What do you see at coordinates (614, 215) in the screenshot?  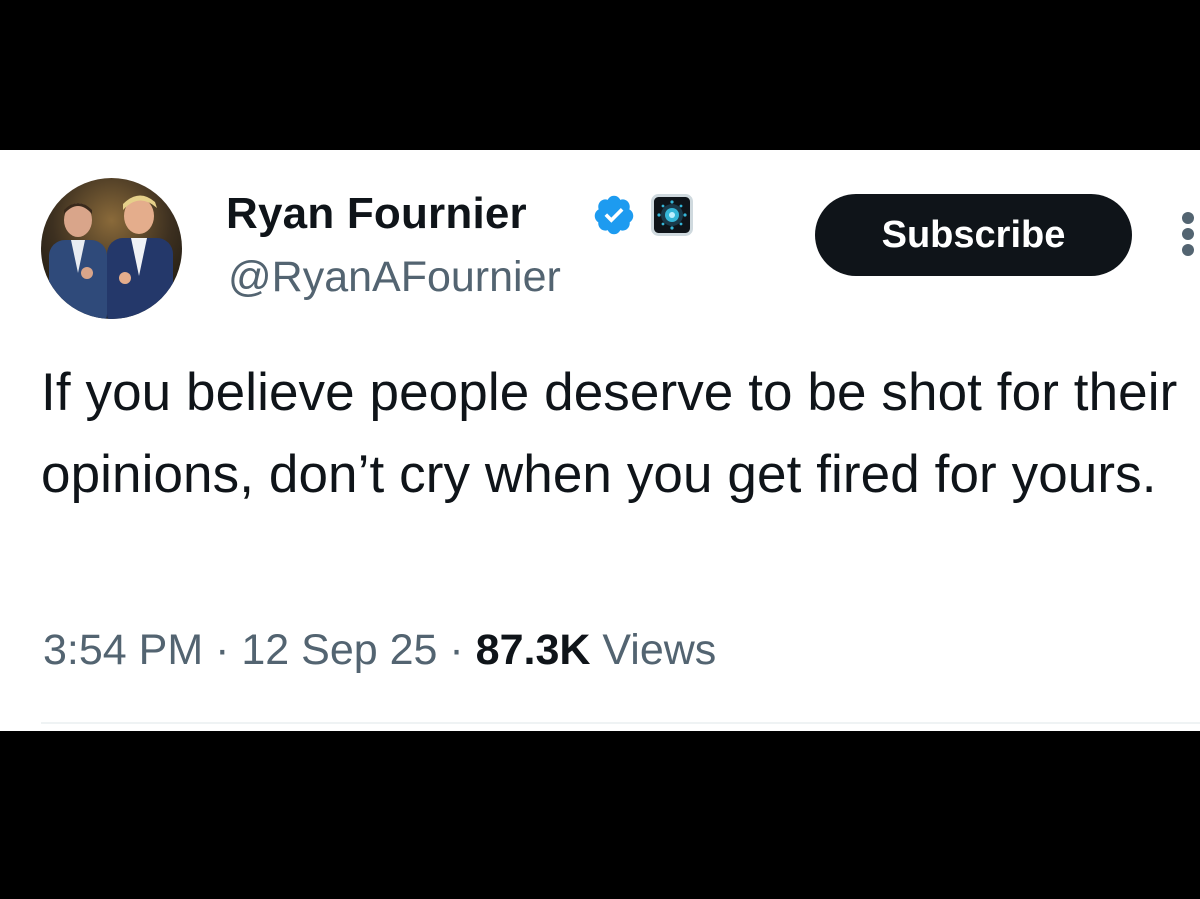 I see `verified-badge-icon` at bounding box center [614, 215].